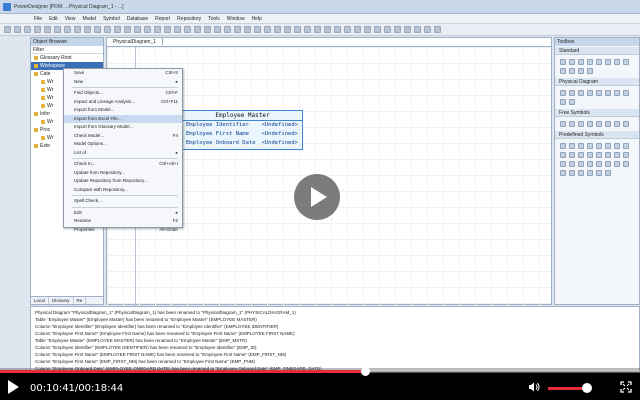  What do you see at coordinates (123, 153) in the screenshot?
I see `context-menu-item: List of ▸` at bounding box center [123, 153].